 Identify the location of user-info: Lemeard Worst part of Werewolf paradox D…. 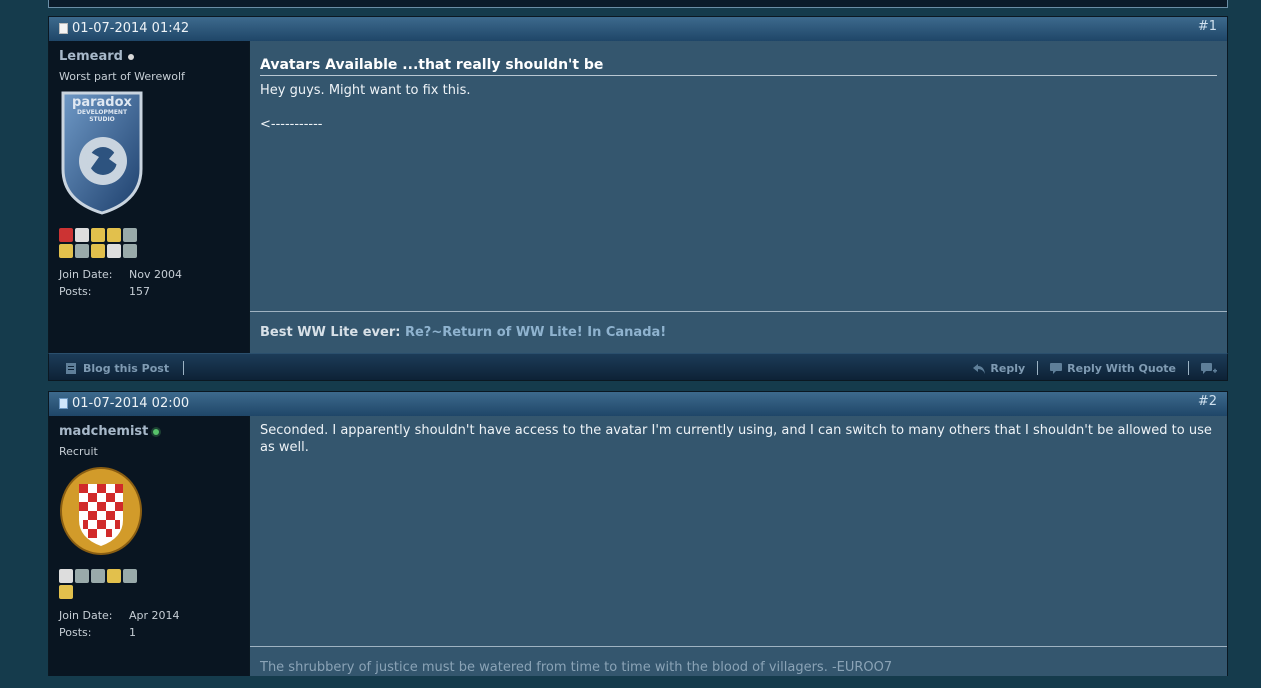
(149, 197).